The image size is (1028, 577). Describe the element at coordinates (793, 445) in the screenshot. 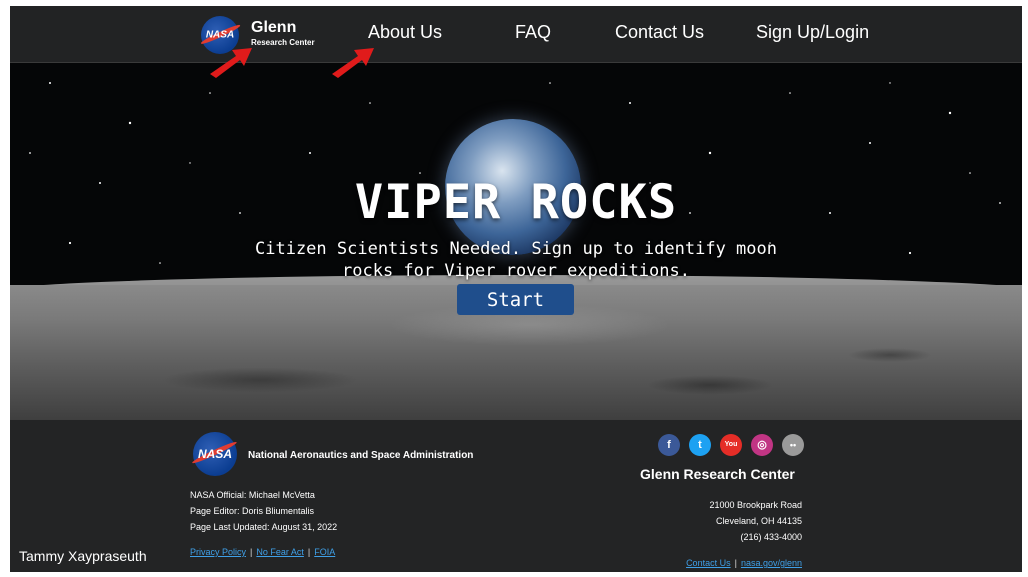

I see `flickr-icon: ••` at that location.